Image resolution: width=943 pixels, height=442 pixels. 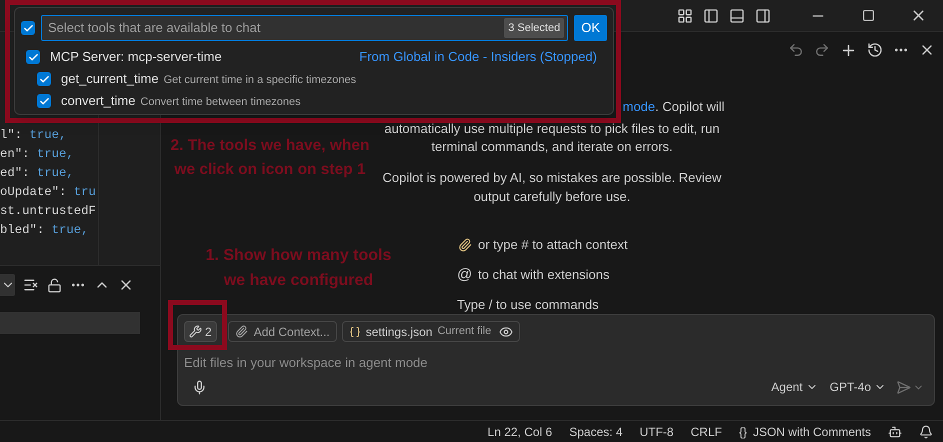 What do you see at coordinates (464, 274) in the screenshot?
I see `at-sign: @` at bounding box center [464, 274].